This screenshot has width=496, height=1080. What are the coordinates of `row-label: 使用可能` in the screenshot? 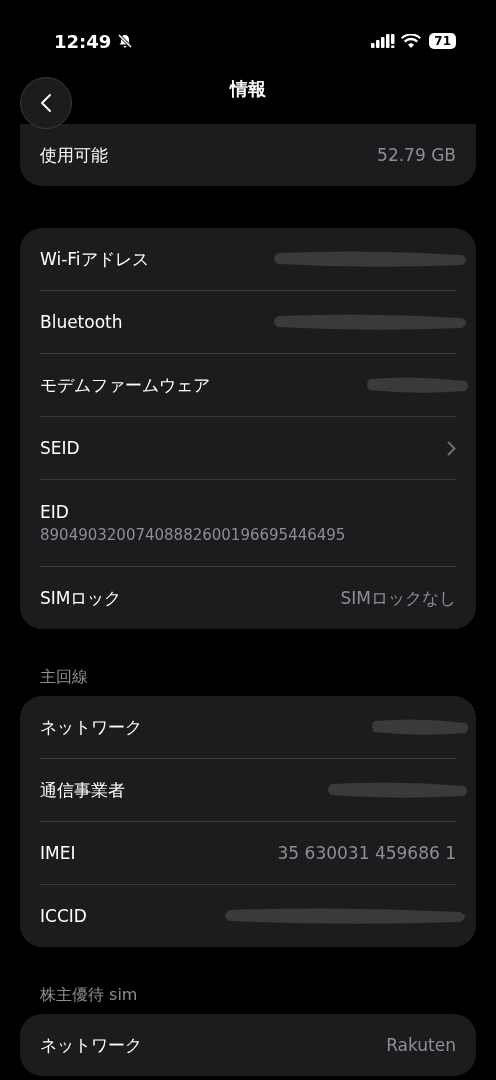 It's located at (74, 155).